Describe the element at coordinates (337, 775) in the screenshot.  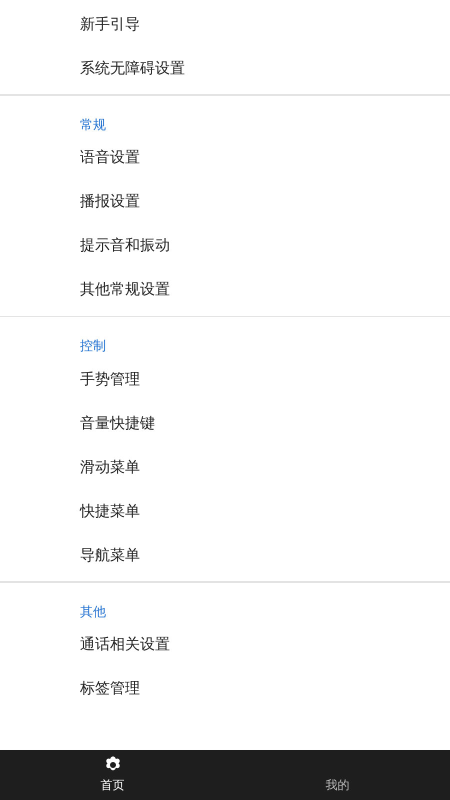
I see `nav-tab: 我的` at that location.